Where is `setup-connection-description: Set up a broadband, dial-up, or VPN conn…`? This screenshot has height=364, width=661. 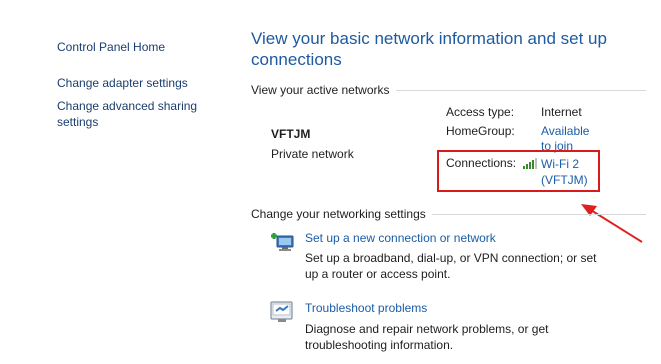 setup-connection-description: Set up a broadband, dial-up, or VPN conn… is located at coordinates (451, 266).